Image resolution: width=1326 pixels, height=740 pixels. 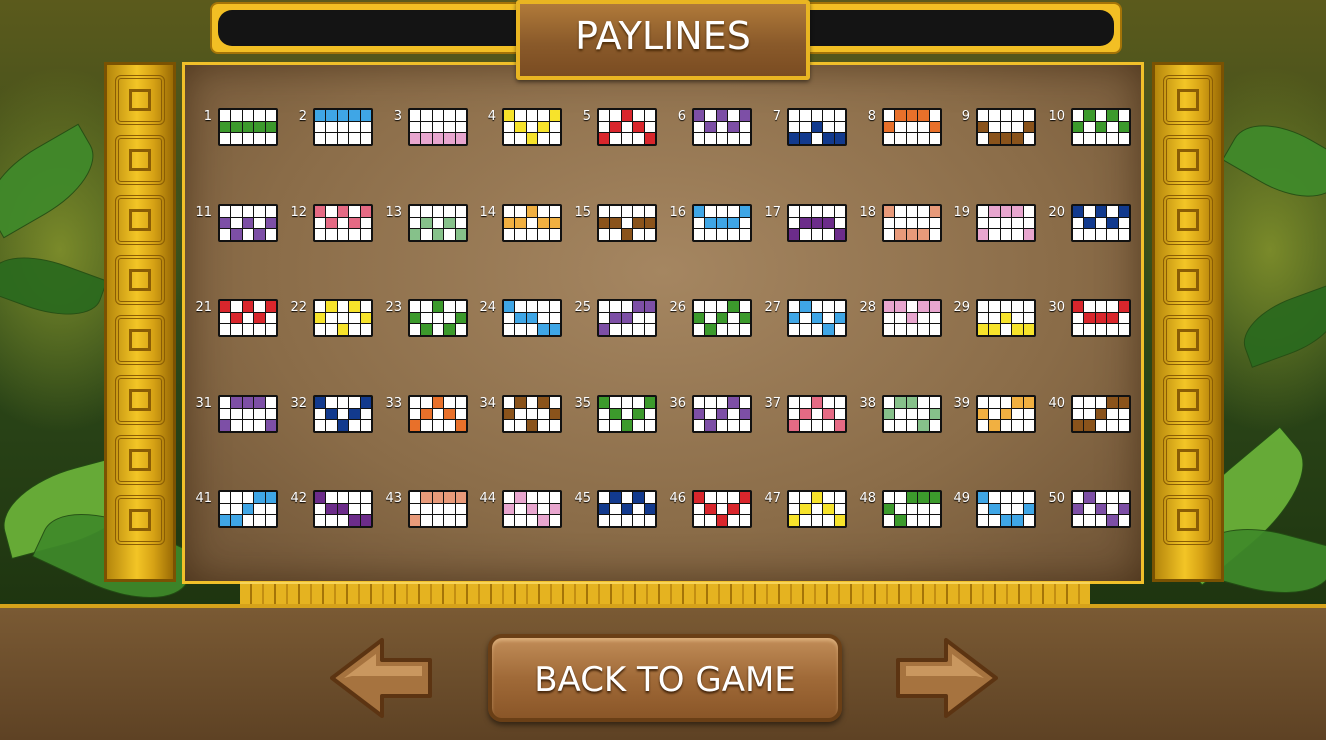 I want to click on payline-number: 43, so click(x=393, y=498).